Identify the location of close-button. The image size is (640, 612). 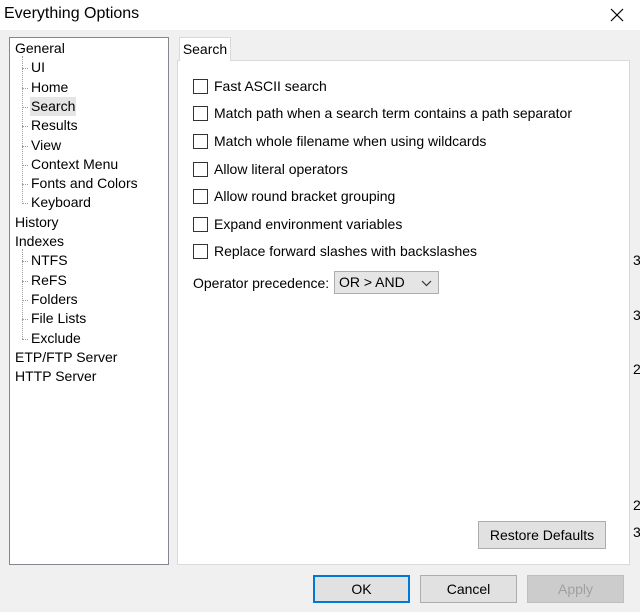
(617, 15).